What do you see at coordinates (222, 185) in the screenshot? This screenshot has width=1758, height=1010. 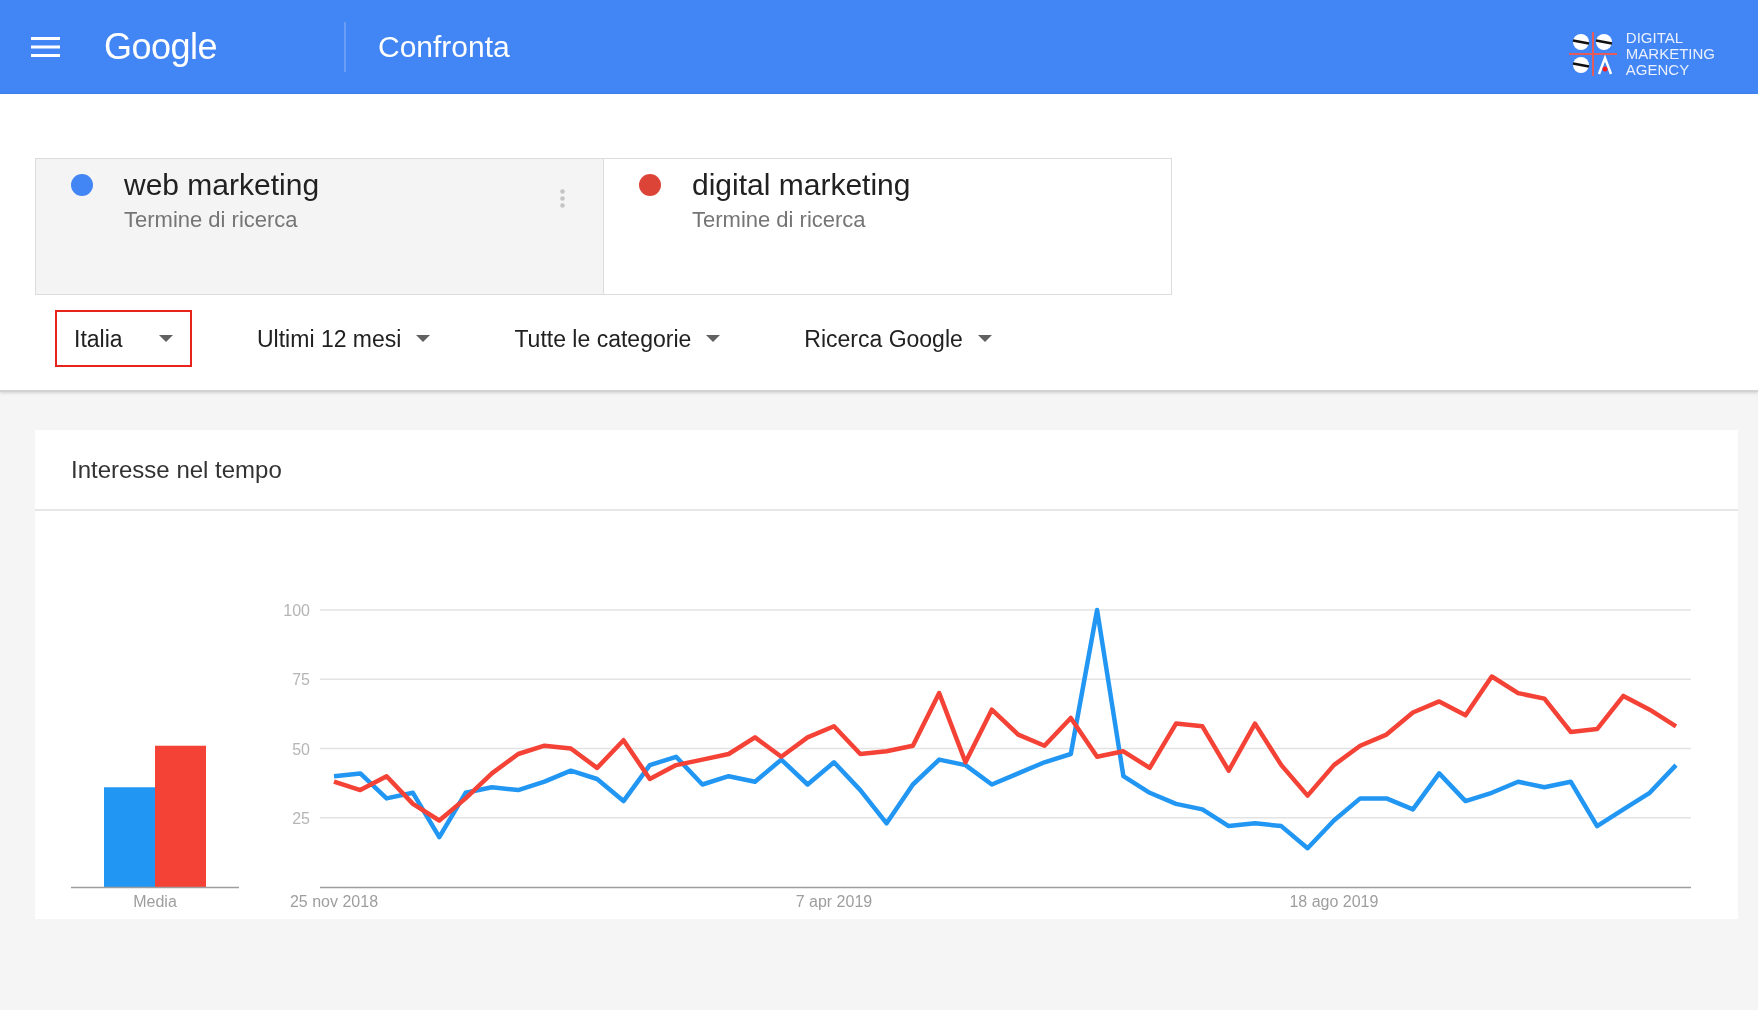 I see `term-name: web marketing` at bounding box center [222, 185].